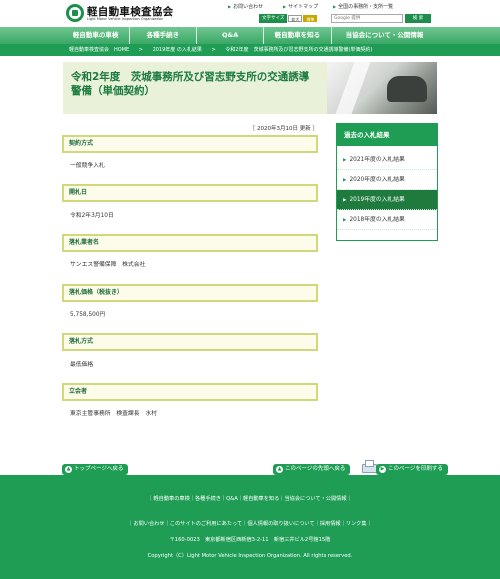 The image size is (500, 579). I want to click on footer-address: 〒160-0023 東京都新宿区西新宿3-2-11 新宿三井ビル2号館15階, so click(250, 540).